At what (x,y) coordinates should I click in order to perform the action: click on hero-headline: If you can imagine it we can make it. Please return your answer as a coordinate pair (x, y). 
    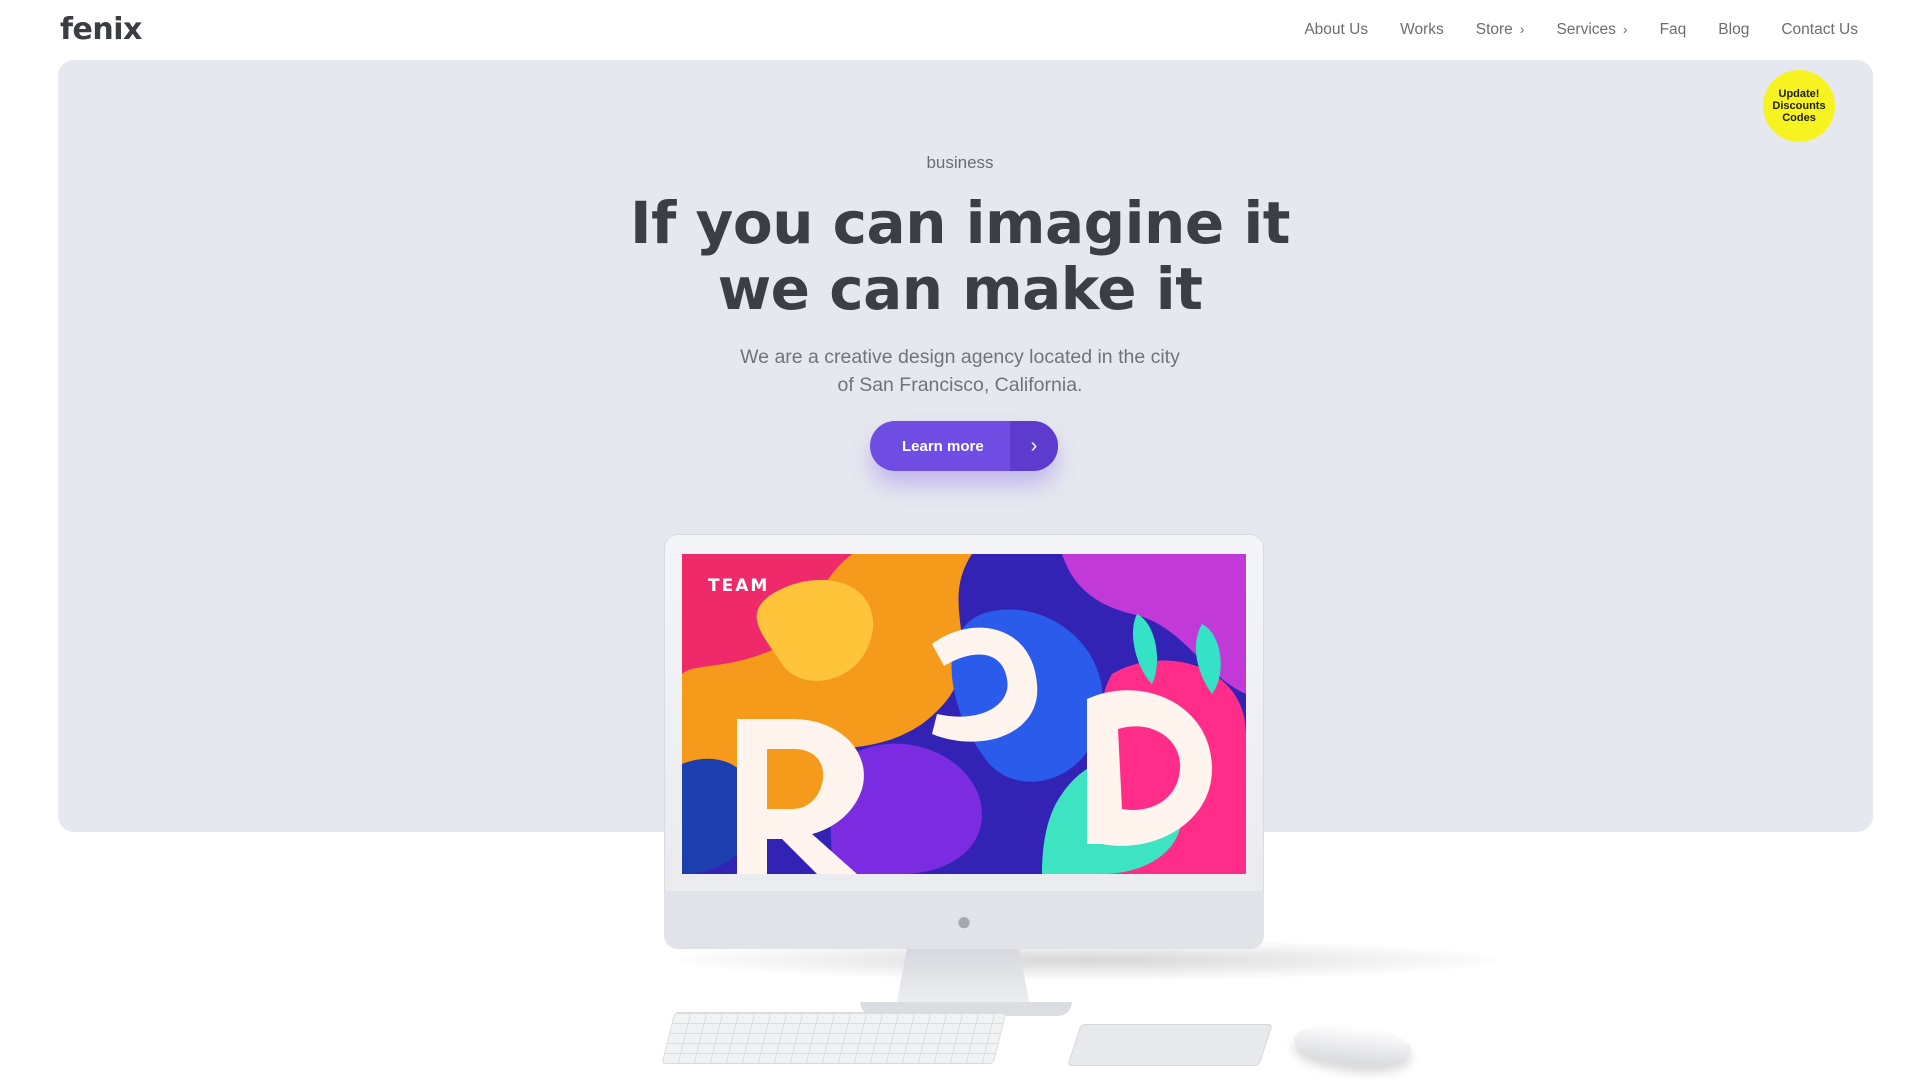
    Looking at the image, I should click on (960, 256).